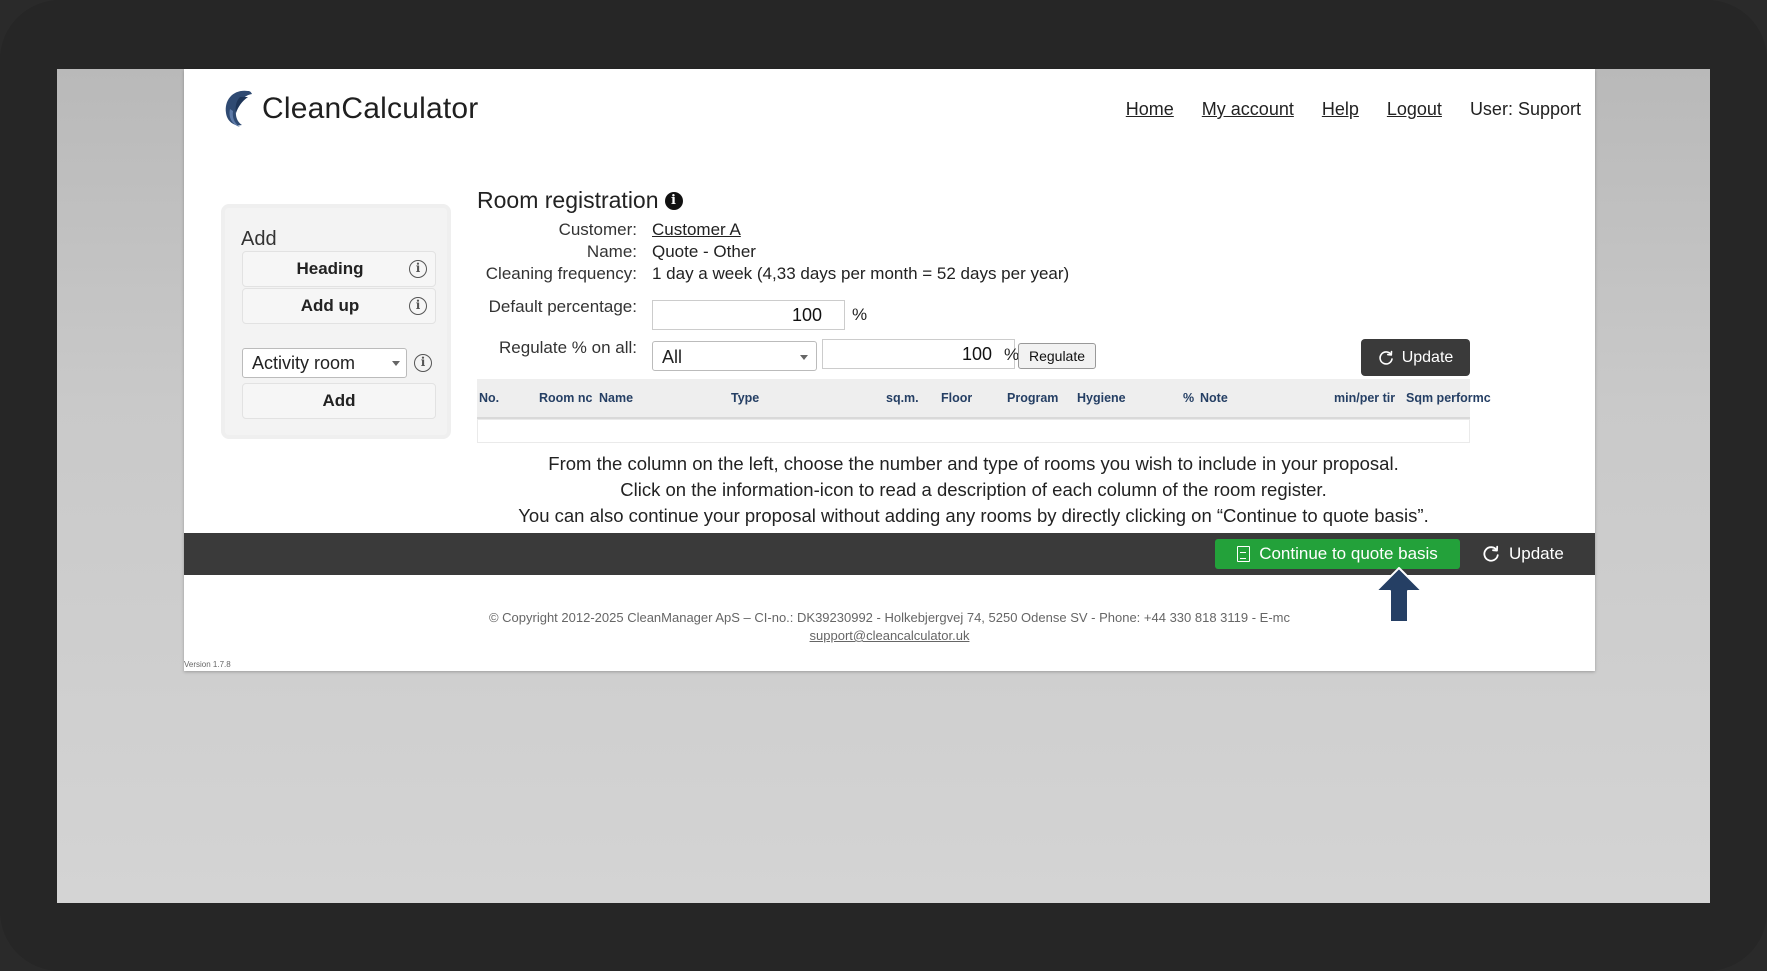  What do you see at coordinates (1188, 398) in the screenshot?
I see `column-header: %` at bounding box center [1188, 398].